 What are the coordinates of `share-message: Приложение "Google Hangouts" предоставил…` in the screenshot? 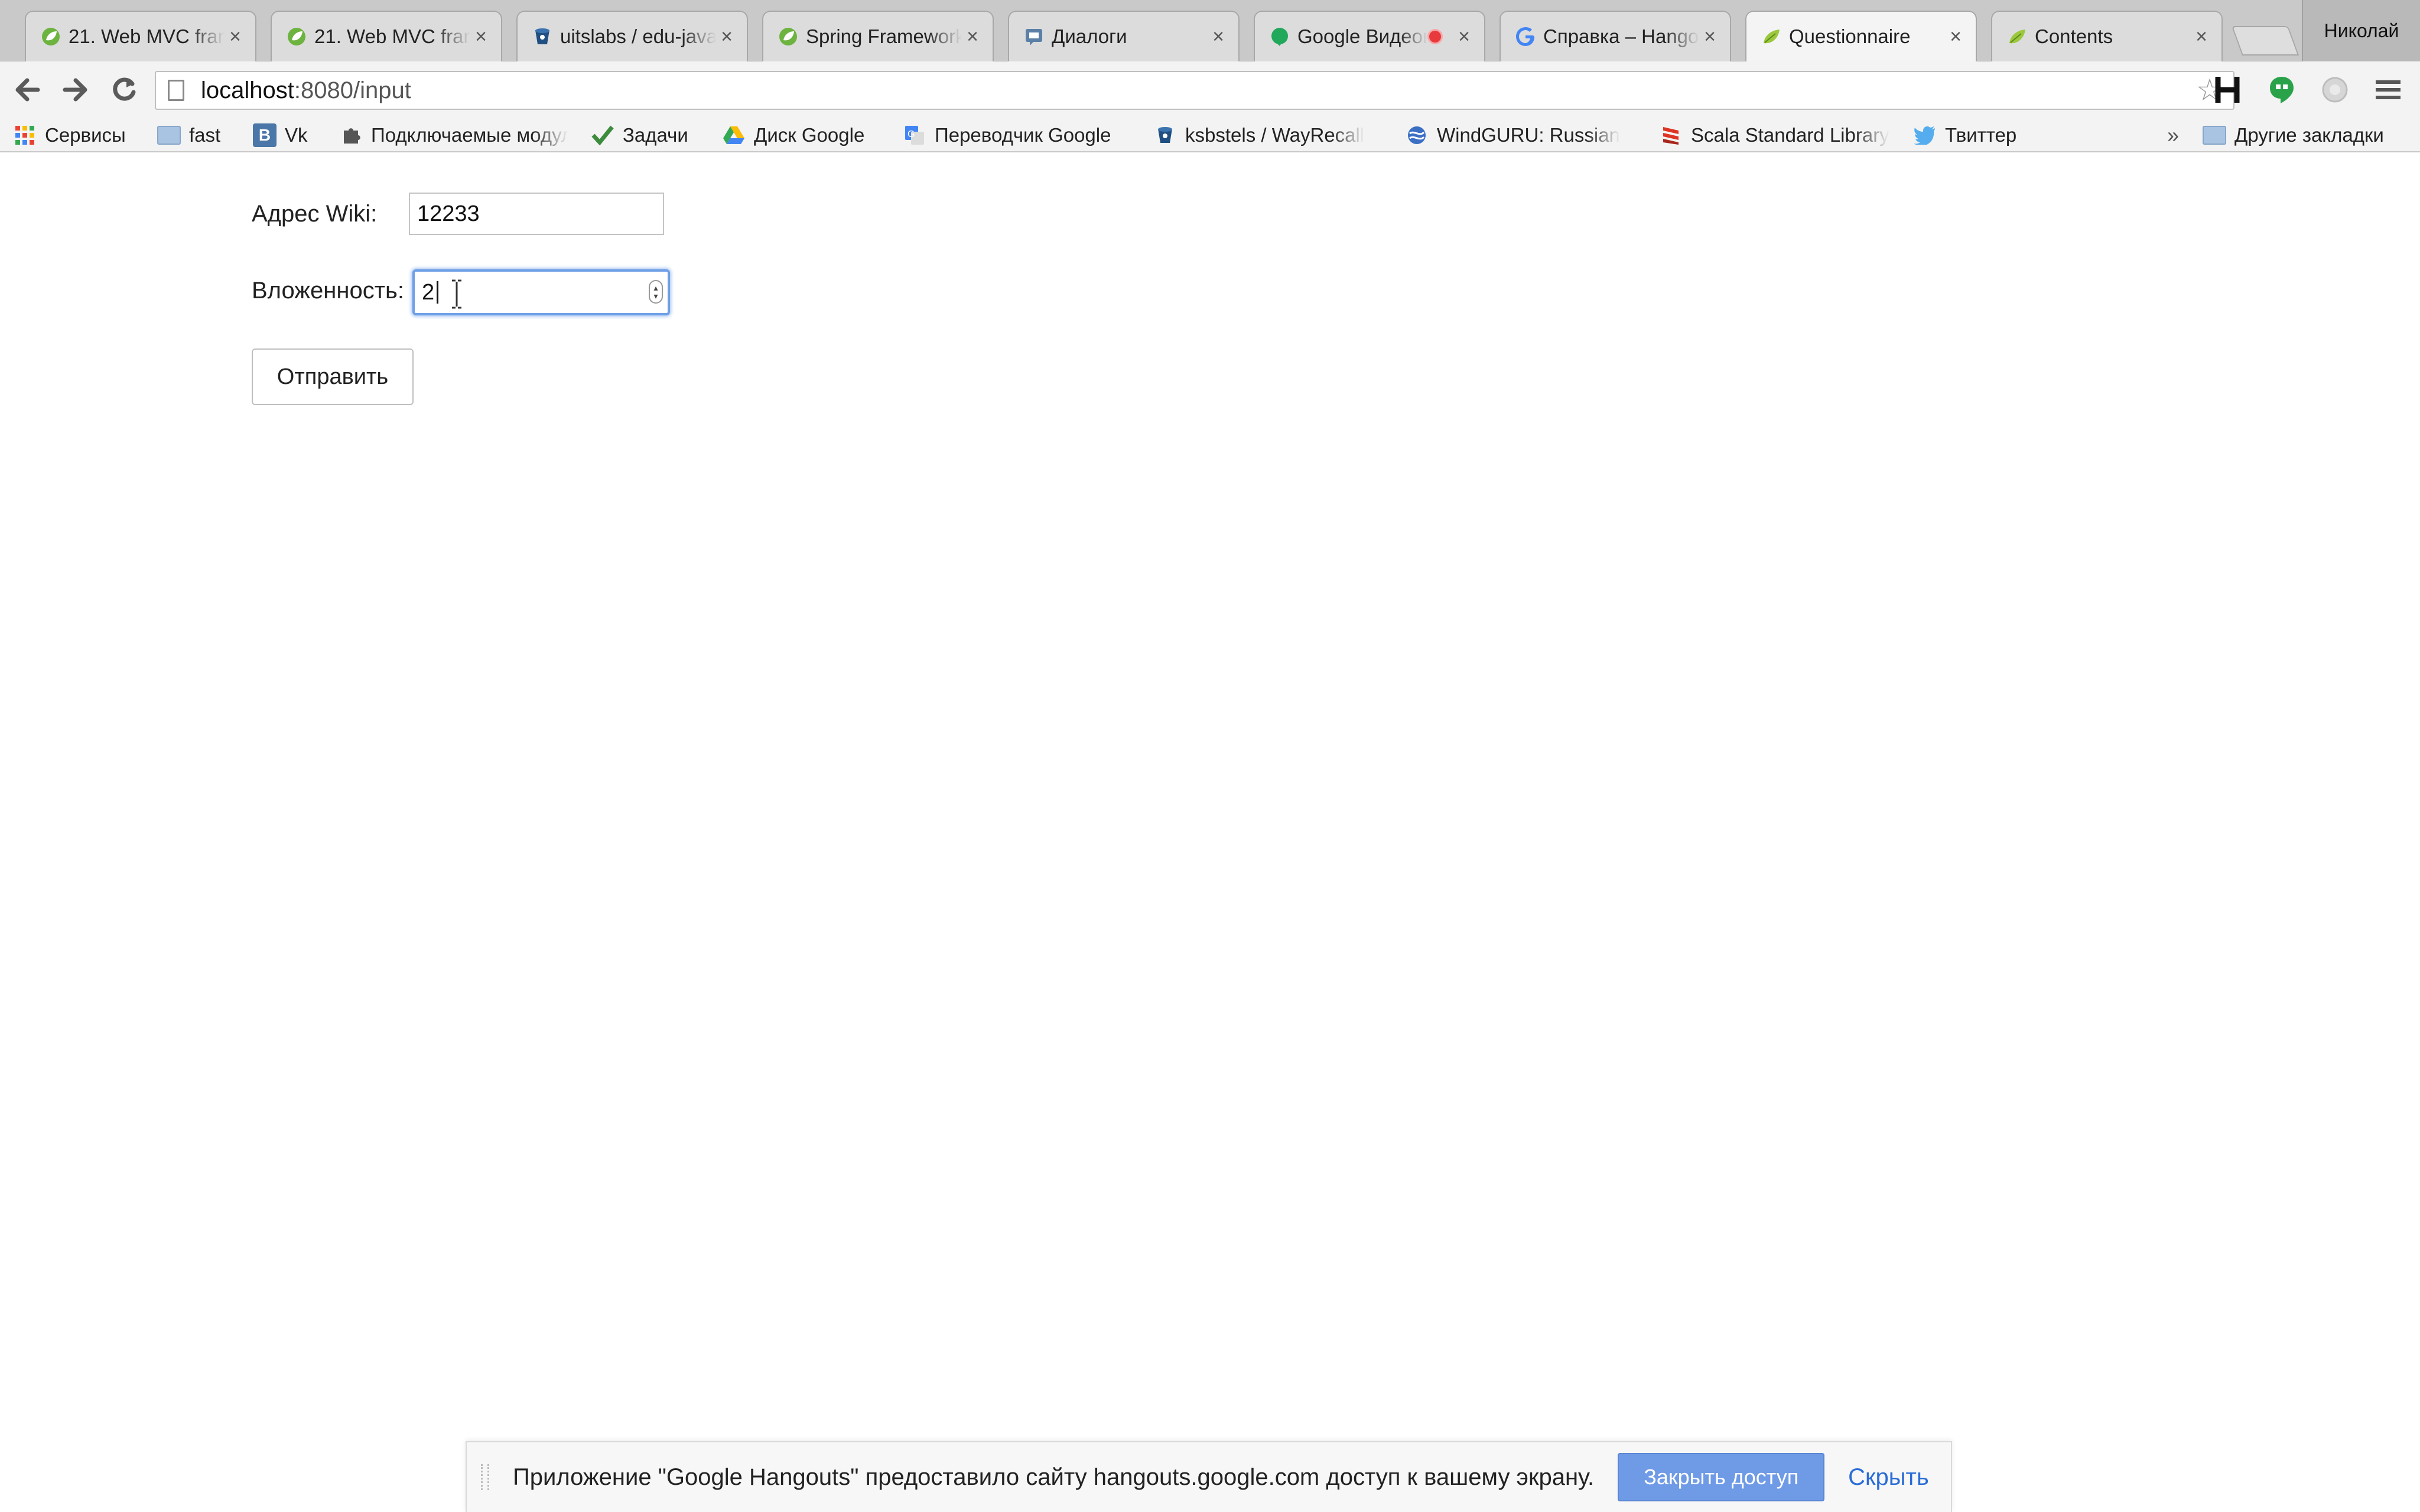 It's located at (1054, 1477).